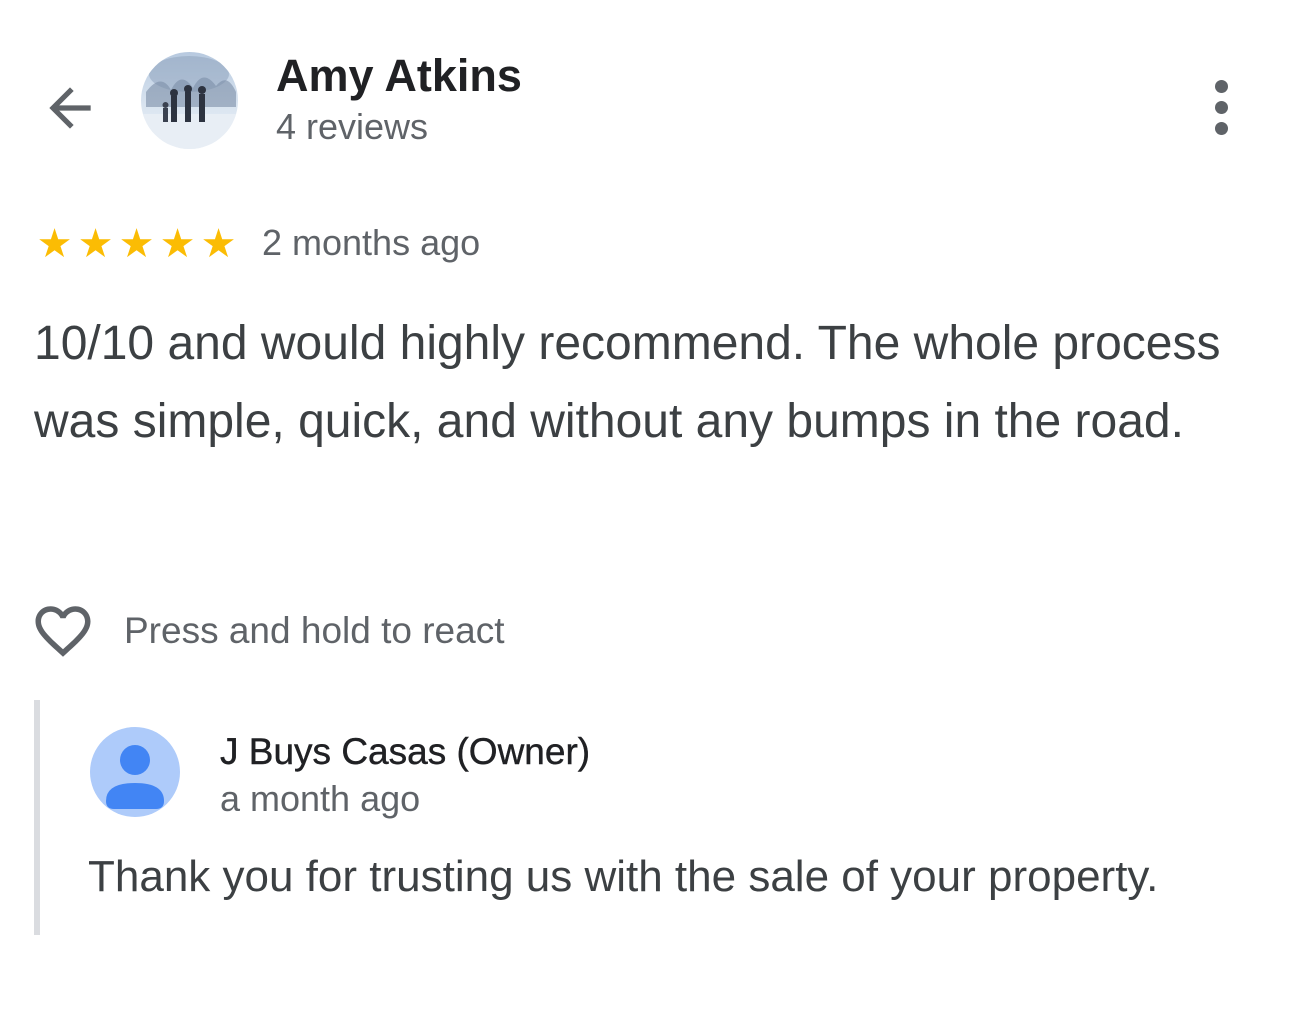 Image resolution: width=1306 pixels, height=1035 pixels. I want to click on react-label: Press and hold to react, so click(314, 630).